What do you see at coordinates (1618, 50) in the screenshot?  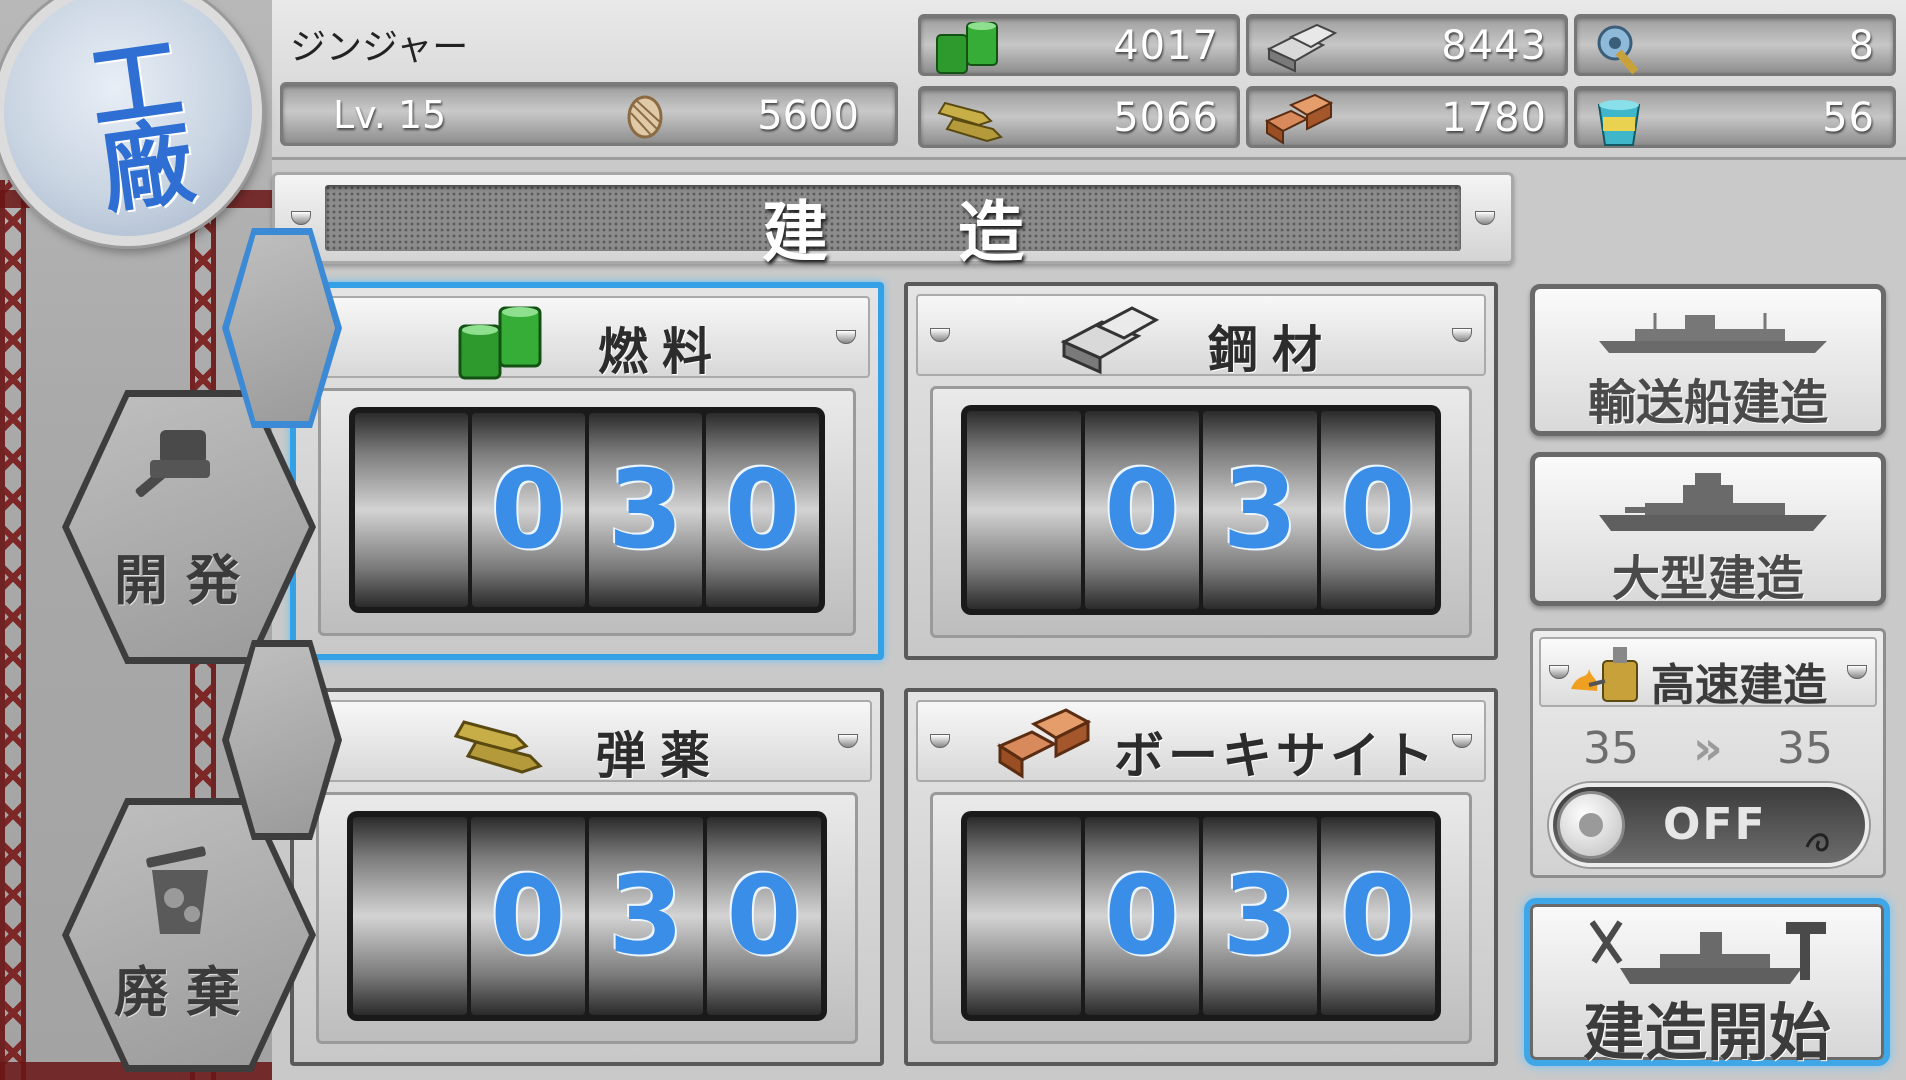 I see `dev-material-icon` at bounding box center [1618, 50].